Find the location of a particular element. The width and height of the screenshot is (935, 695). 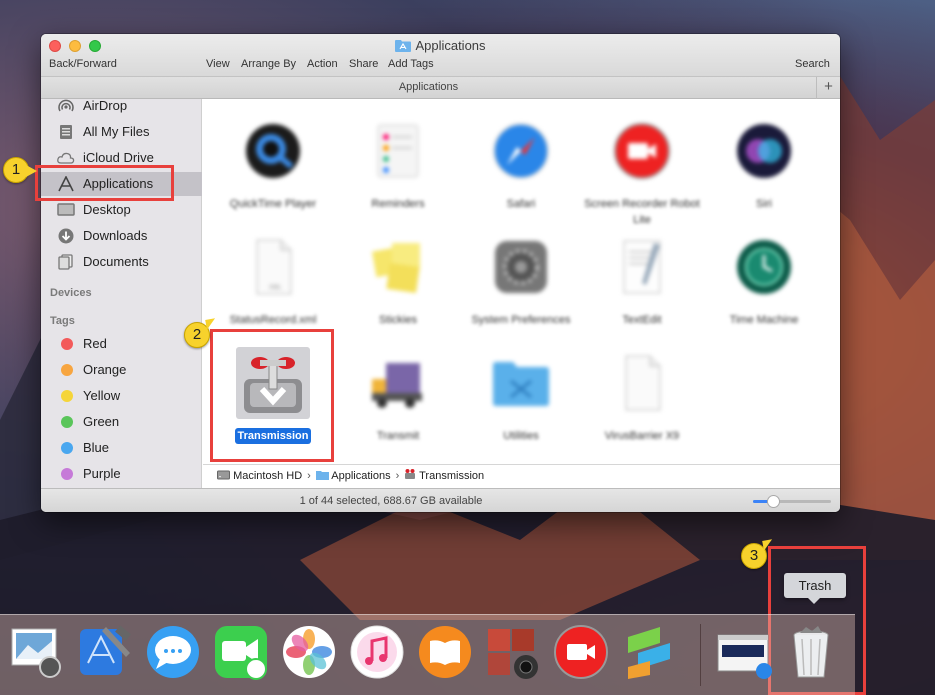

icon-size-slider is located at coordinates (792, 501).